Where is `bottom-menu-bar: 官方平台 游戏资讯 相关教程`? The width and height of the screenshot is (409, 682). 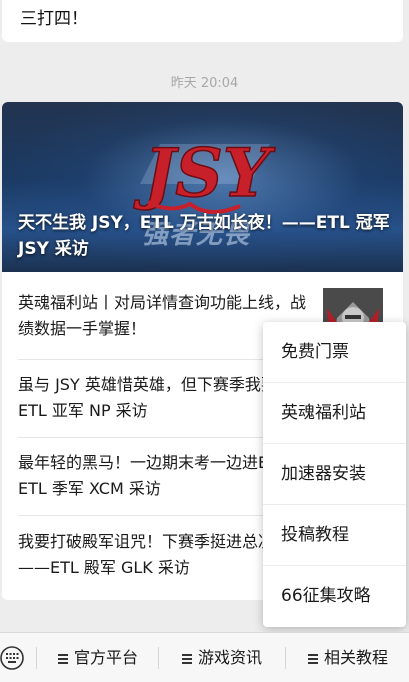 bottom-menu-bar: 官方平台 游戏资讯 相关教程 is located at coordinates (204, 657).